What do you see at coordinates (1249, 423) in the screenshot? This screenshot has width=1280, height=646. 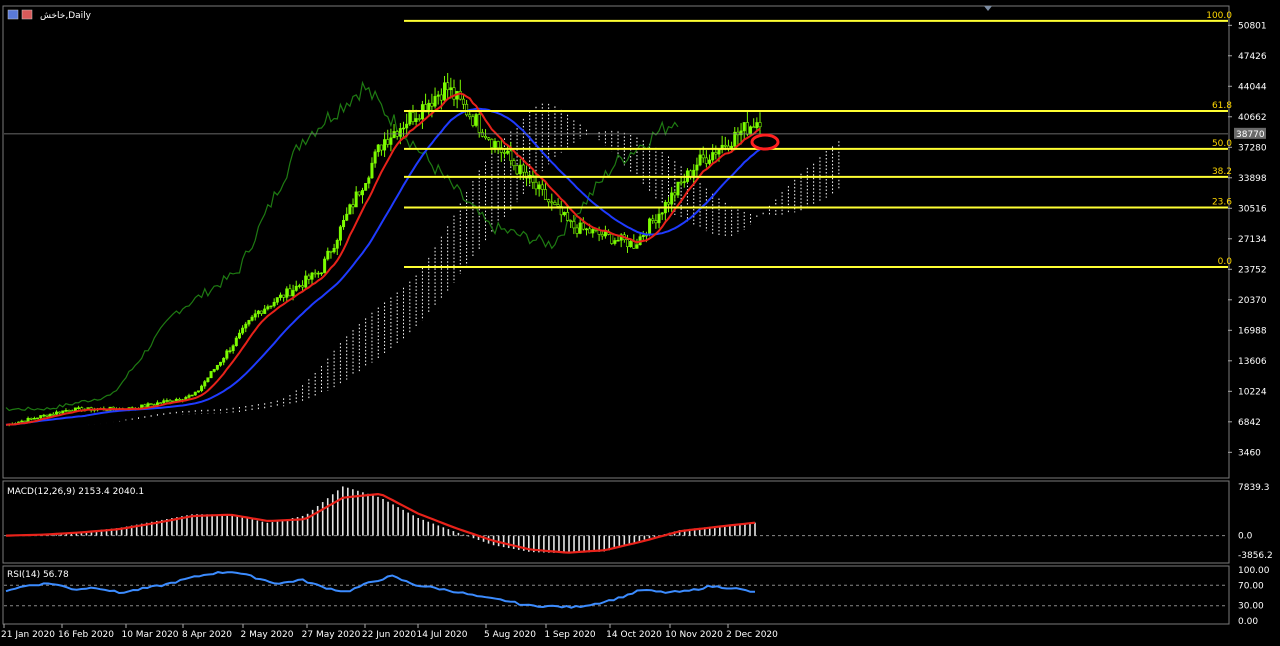 I see `price-tick-label: 6842` at bounding box center [1249, 423].